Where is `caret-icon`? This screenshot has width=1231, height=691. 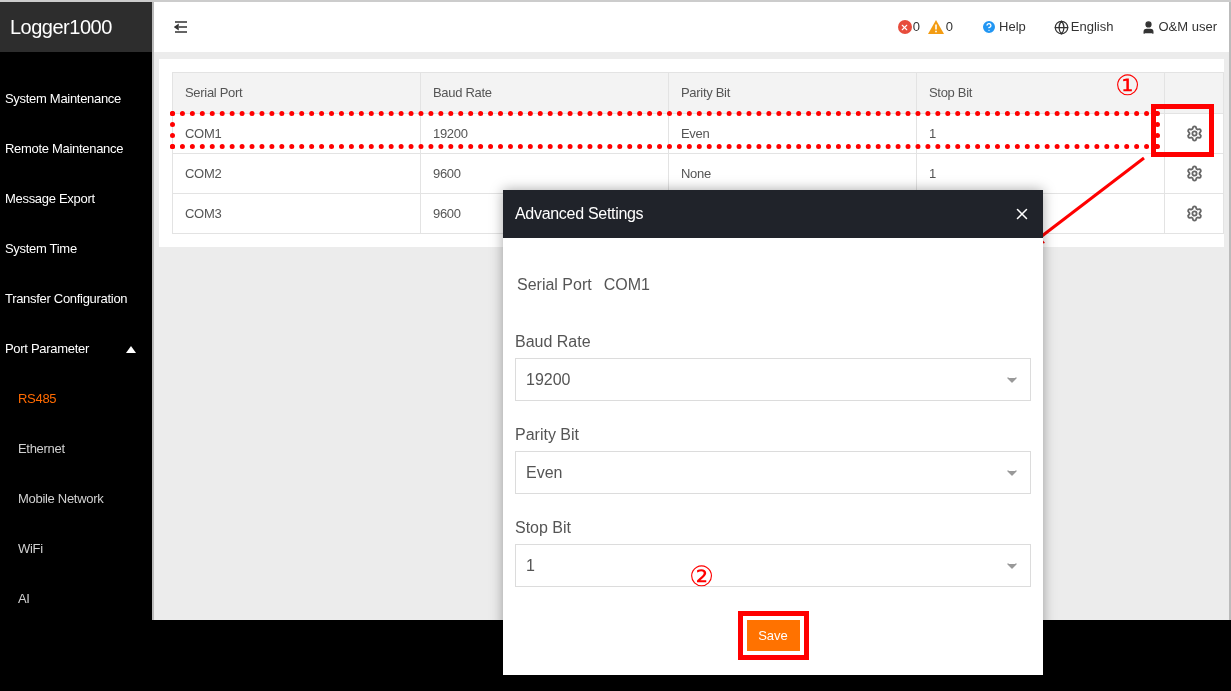 caret-icon is located at coordinates (131, 349).